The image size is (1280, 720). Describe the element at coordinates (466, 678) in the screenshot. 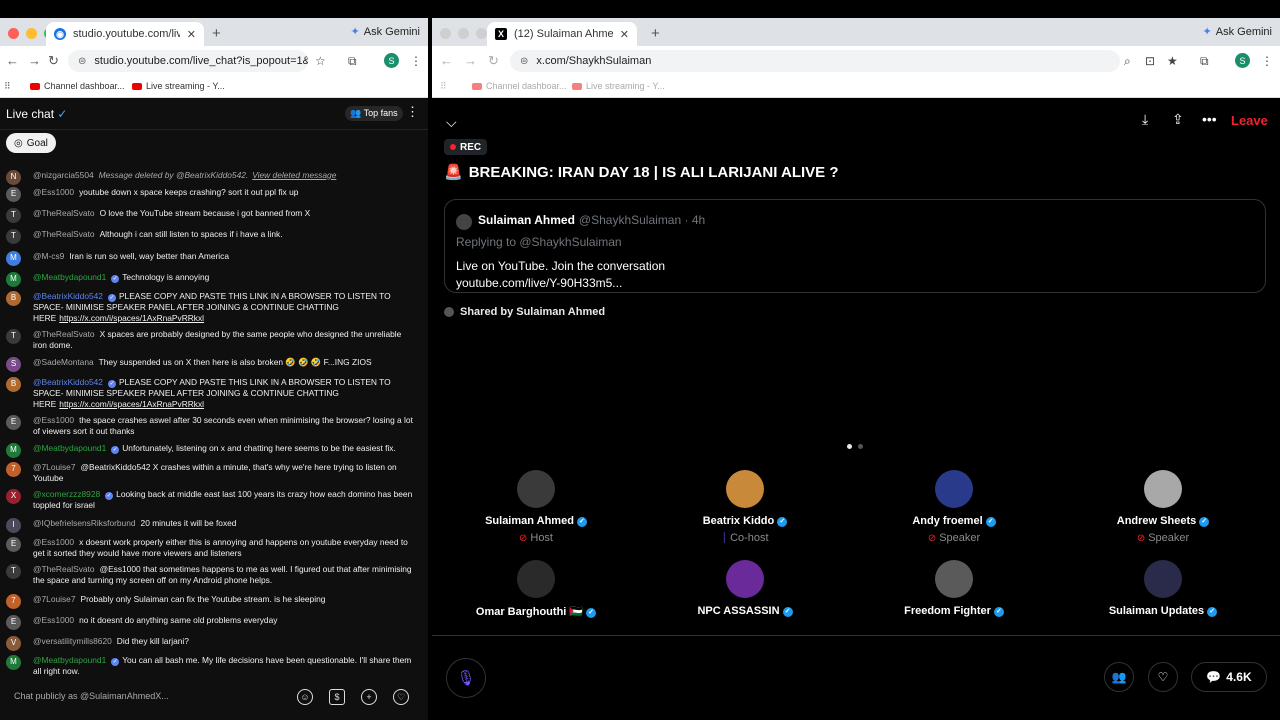

I see `microphone-icon: 🎙` at that location.